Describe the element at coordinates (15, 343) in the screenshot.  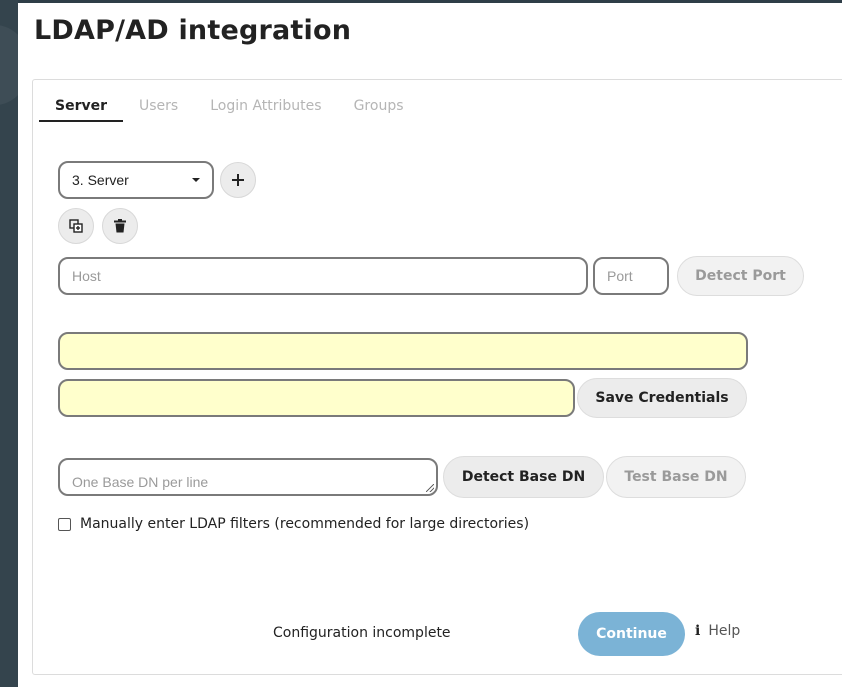
I see `app-navigation-background` at that location.